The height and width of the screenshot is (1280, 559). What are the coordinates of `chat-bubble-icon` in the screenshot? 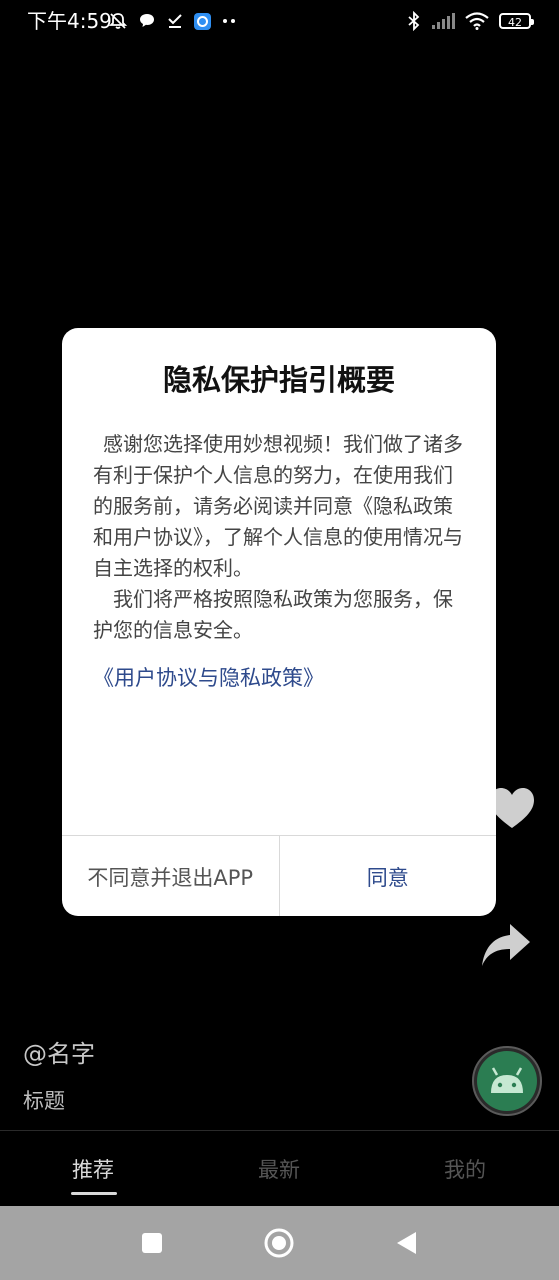 It's located at (147, 21).